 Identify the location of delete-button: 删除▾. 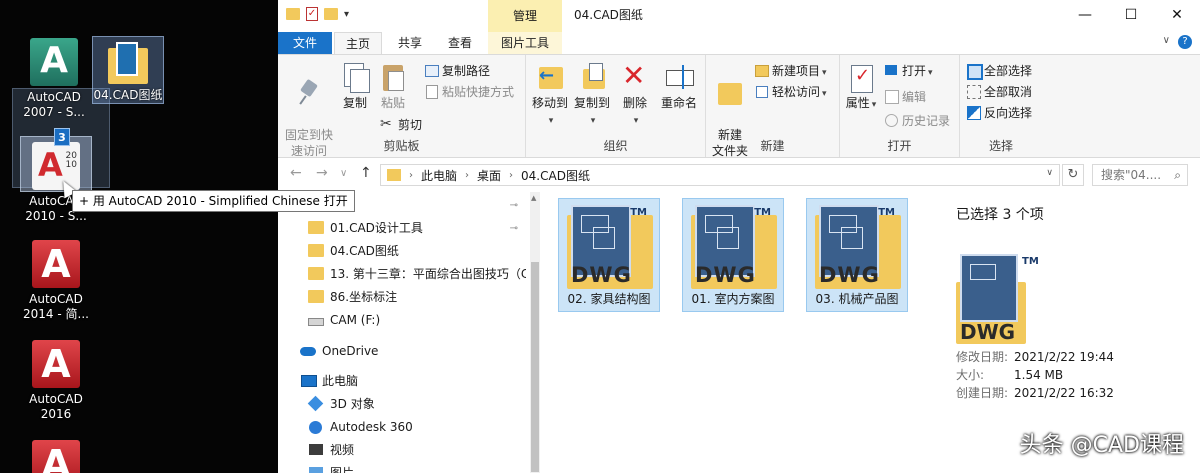
(635, 94).